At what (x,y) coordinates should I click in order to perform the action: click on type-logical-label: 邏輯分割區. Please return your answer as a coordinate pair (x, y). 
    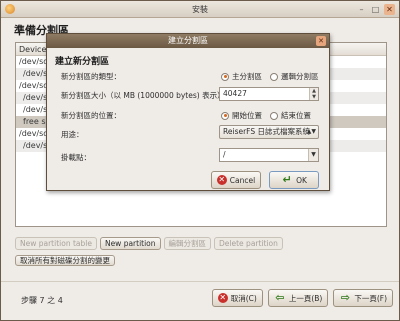
    Looking at the image, I should click on (300, 76).